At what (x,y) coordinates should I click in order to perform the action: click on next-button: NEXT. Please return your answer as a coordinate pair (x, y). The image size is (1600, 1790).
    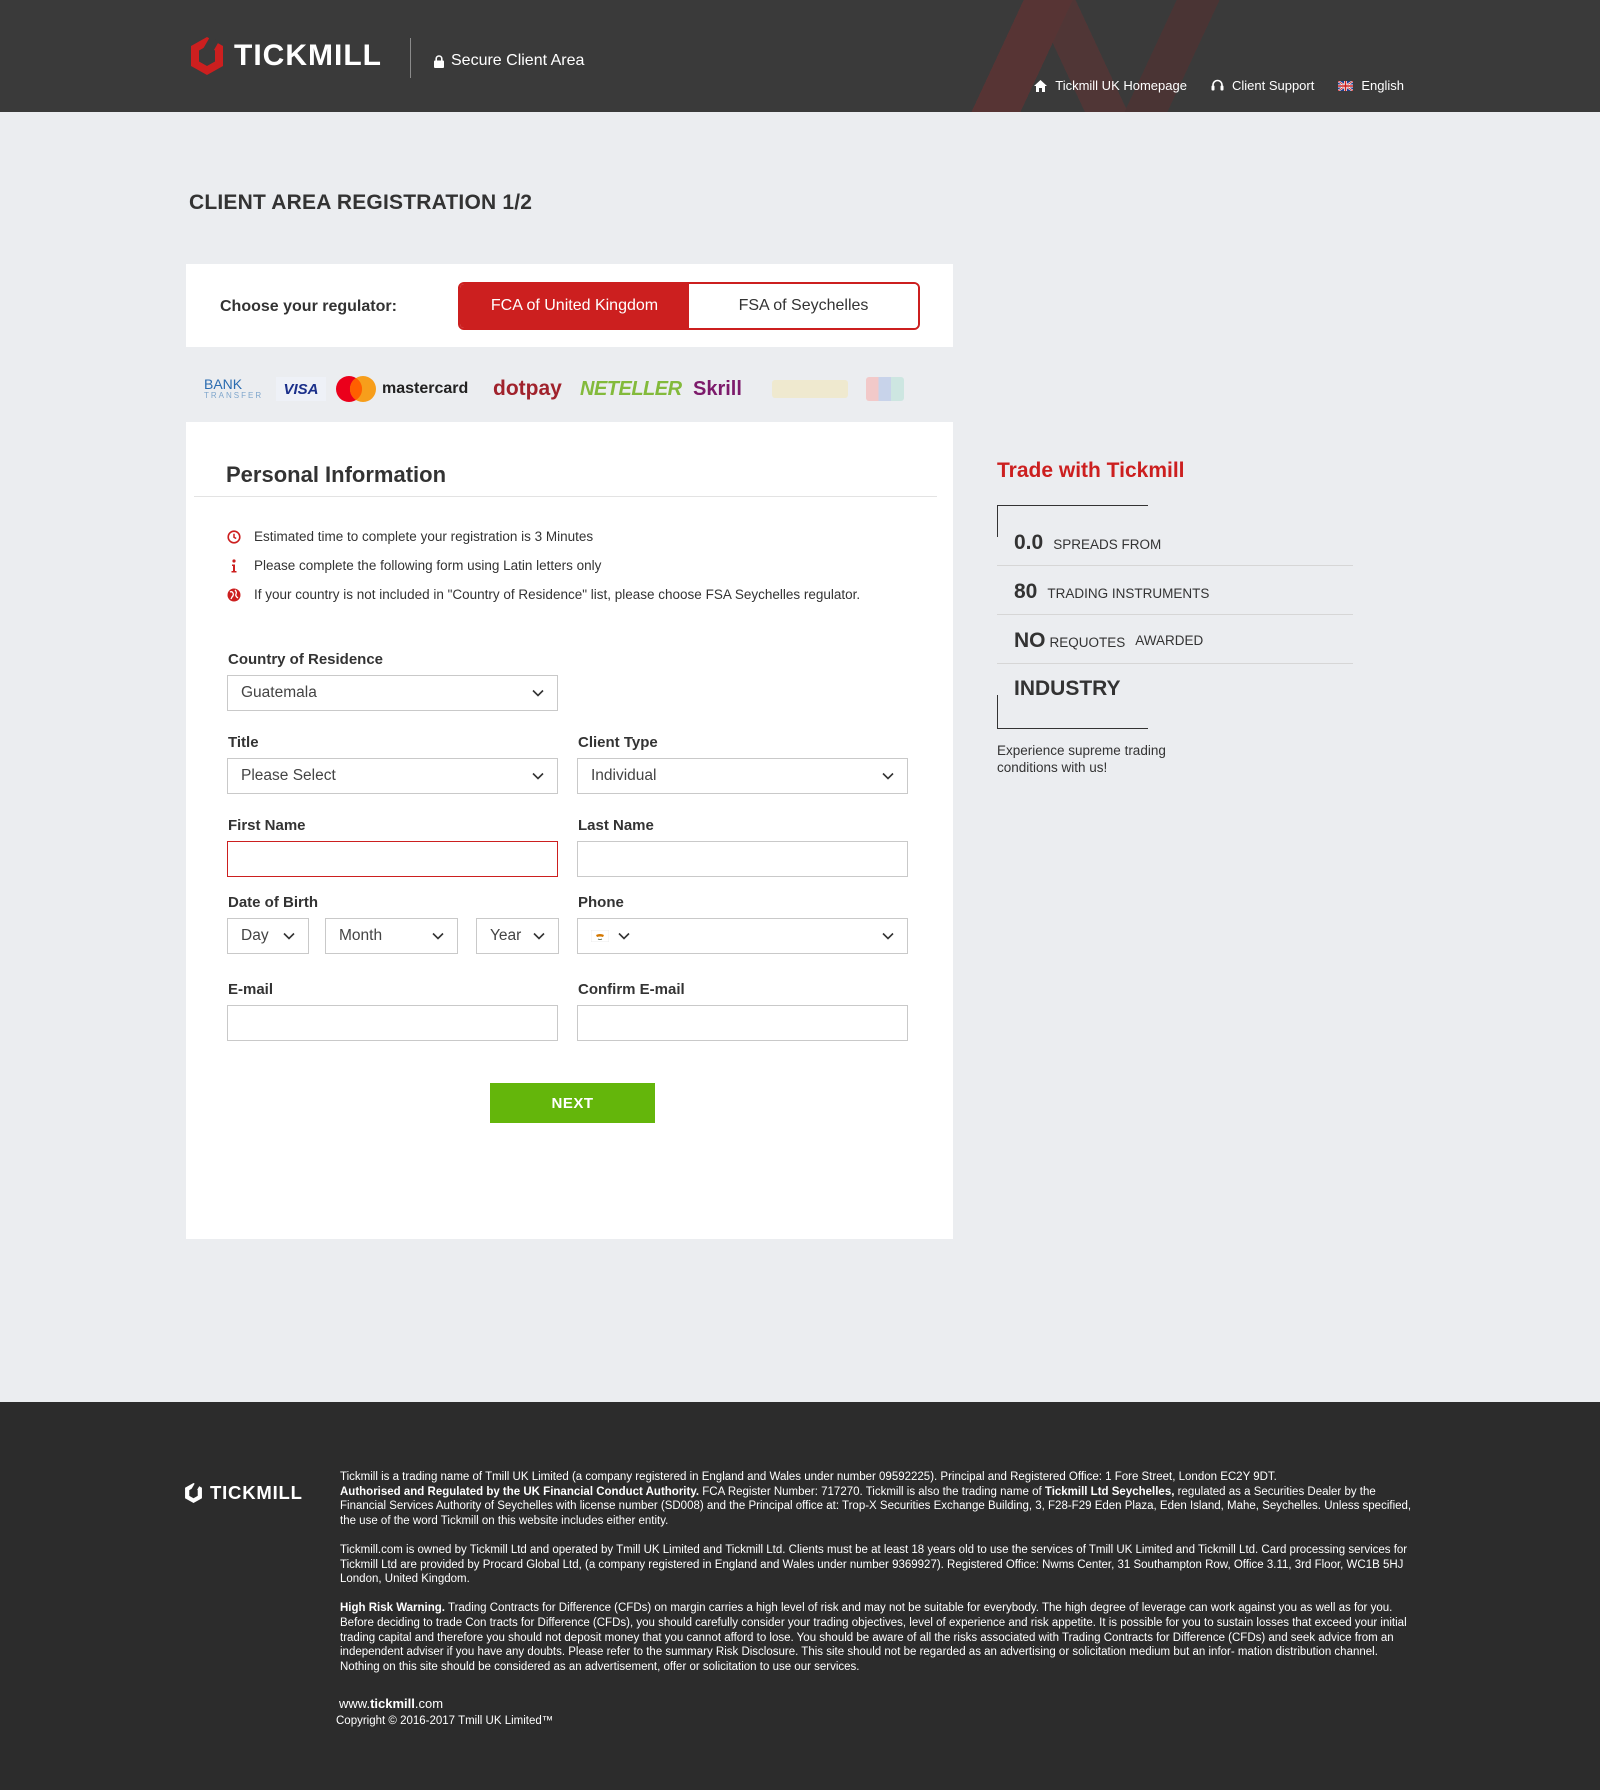
    Looking at the image, I should click on (572, 1103).